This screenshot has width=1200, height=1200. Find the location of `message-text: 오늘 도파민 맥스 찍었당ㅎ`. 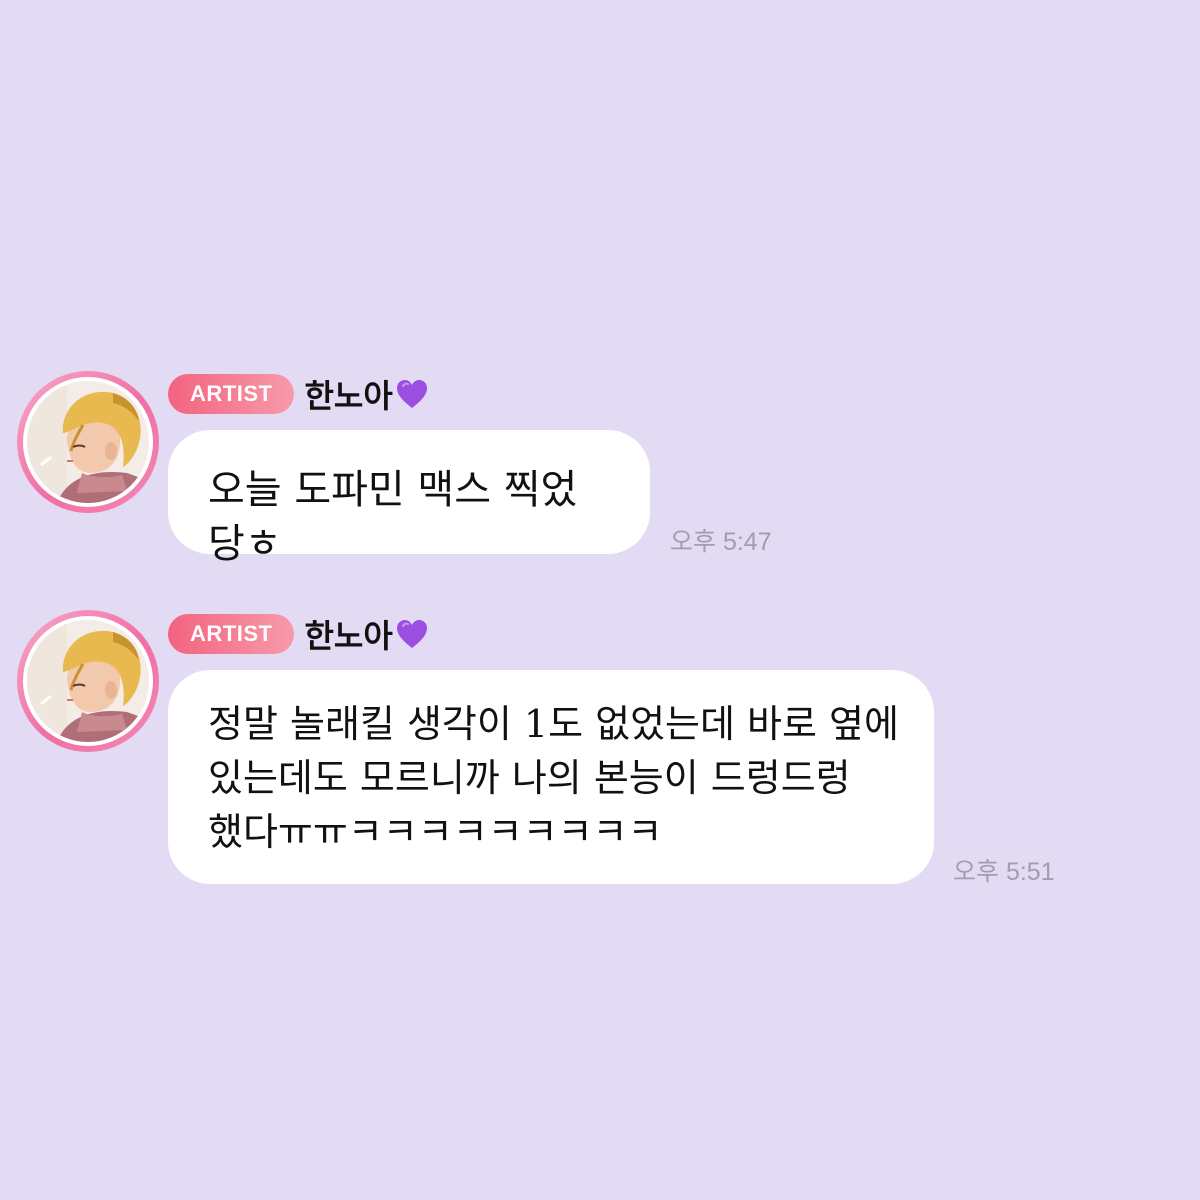

message-text: 오늘 도파민 맥스 찍었당ㅎ is located at coordinates (393, 517).